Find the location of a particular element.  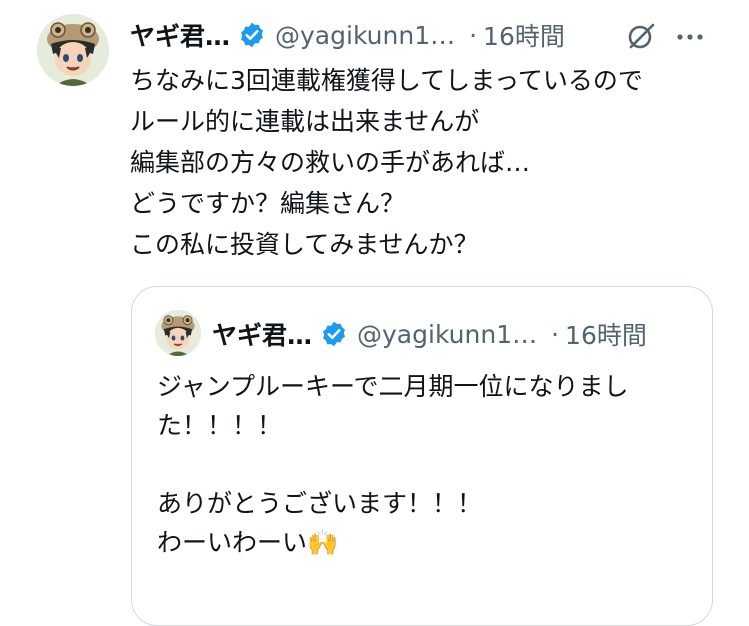

tweet-header: ヤギ君… @yagikunn1… · 16時間 is located at coordinates (347, 35).